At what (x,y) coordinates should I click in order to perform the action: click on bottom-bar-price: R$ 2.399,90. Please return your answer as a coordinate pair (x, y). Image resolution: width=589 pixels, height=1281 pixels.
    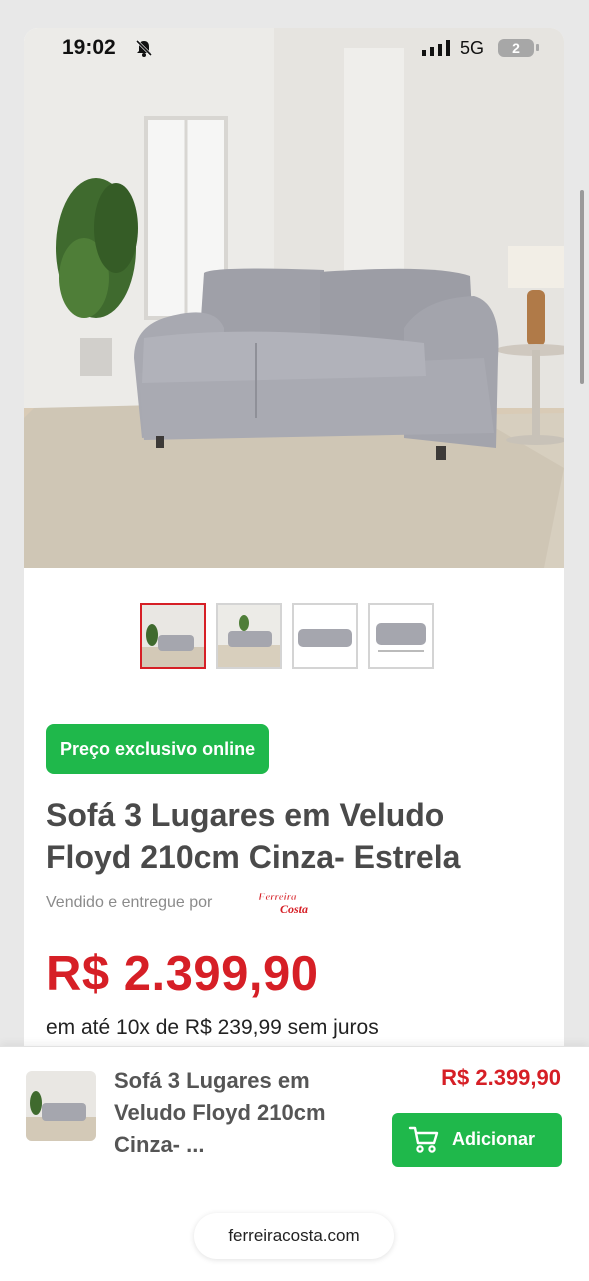
    Looking at the image, I should click on (501, 1077).